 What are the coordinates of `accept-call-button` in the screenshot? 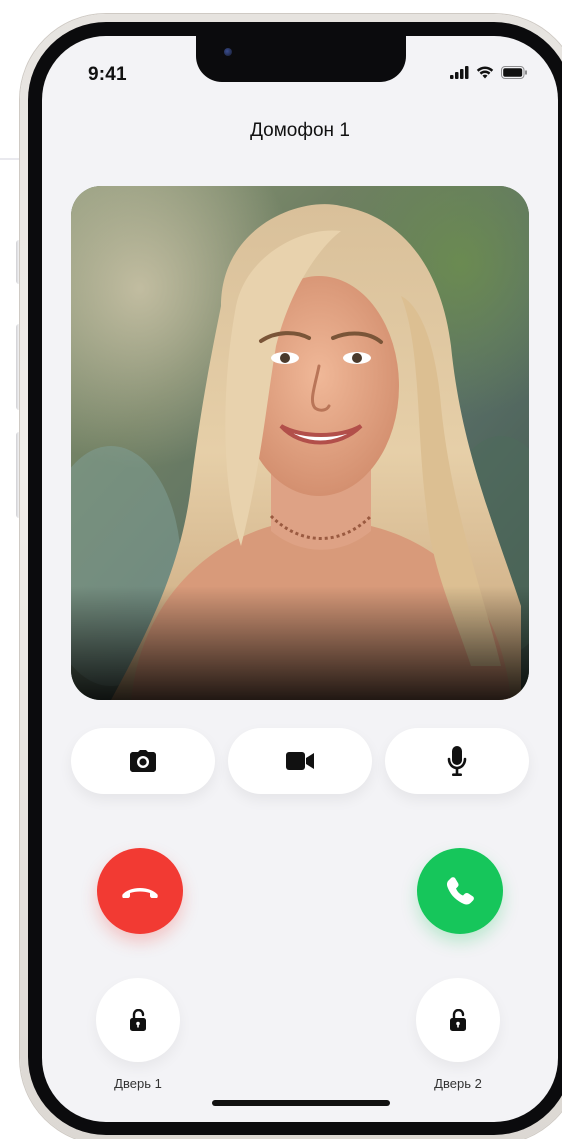 It's located at (460, 891).